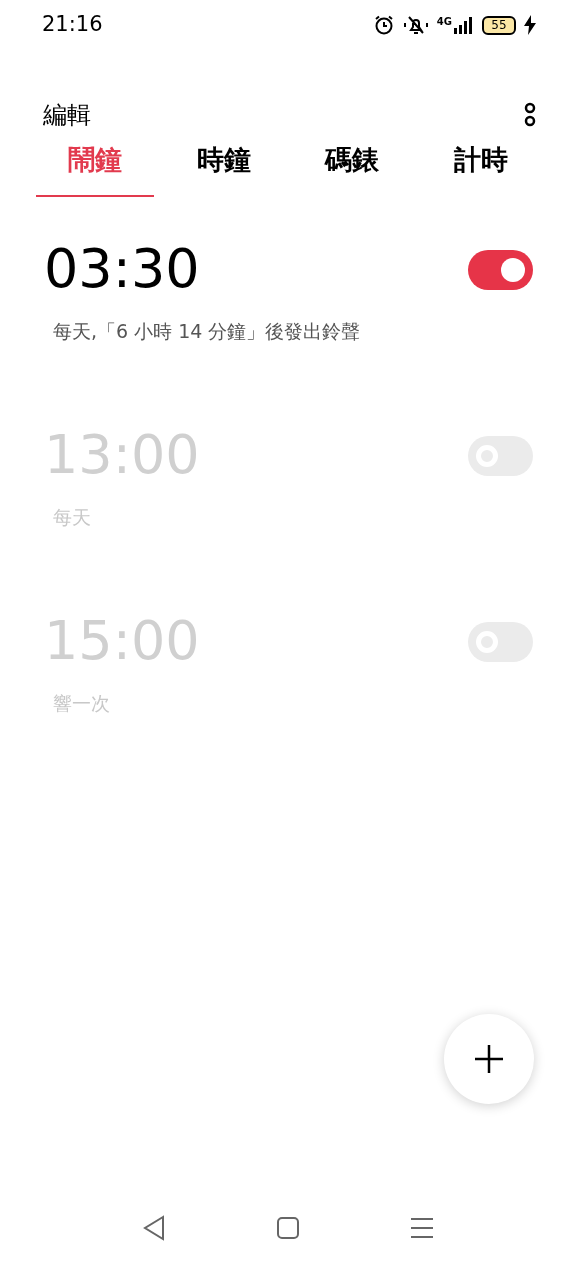  What do you see at coordinates (352, 164) in the screenshot?
I see `tab: 碼錶` at bounding box center [352, 164].